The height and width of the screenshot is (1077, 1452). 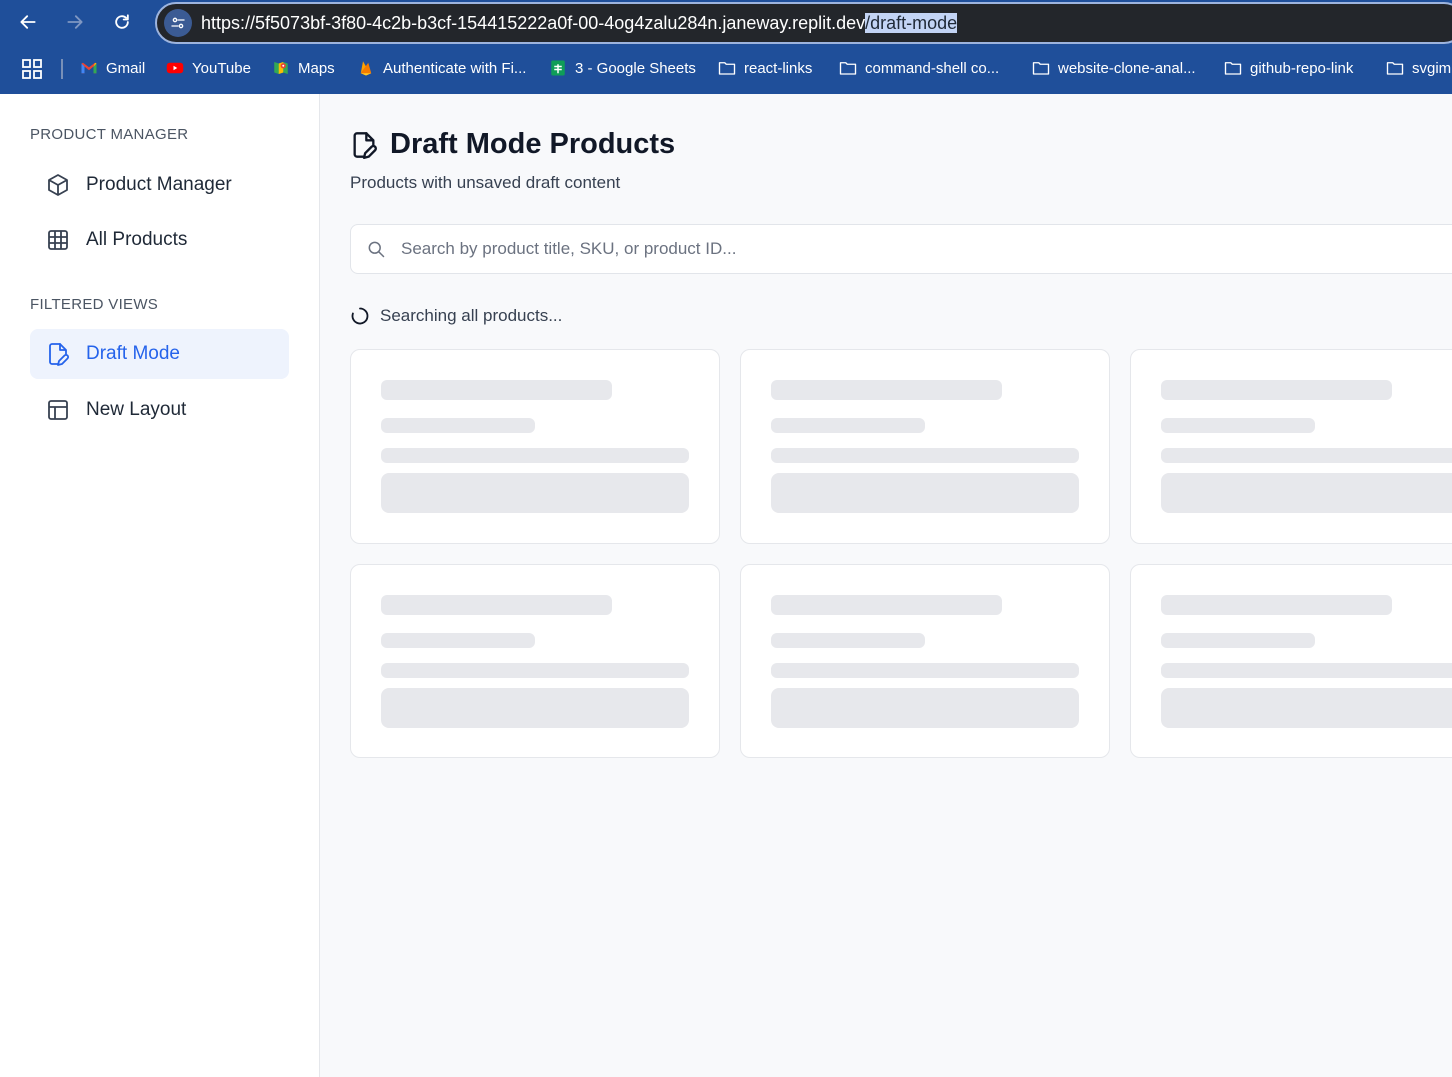 I want to click on arrow-right-icon, so click(x=75, y=22).